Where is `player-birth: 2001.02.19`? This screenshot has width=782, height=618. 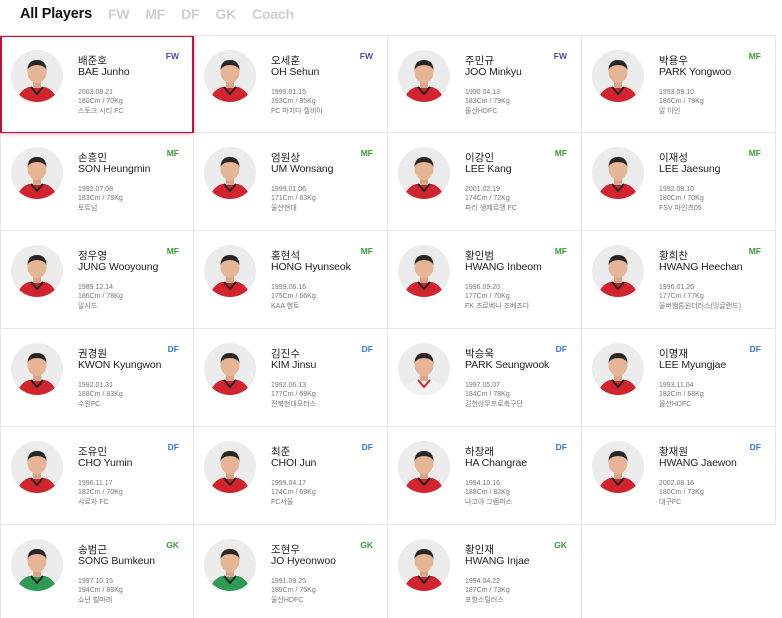
player-birth: 2001.02.19 is located at coordinates (483, 189).